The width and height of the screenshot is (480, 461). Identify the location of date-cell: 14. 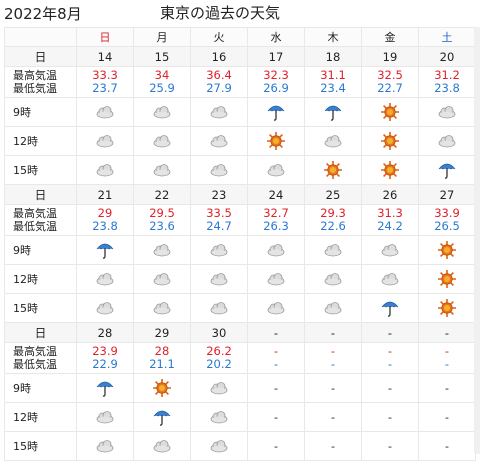
(105, 56).